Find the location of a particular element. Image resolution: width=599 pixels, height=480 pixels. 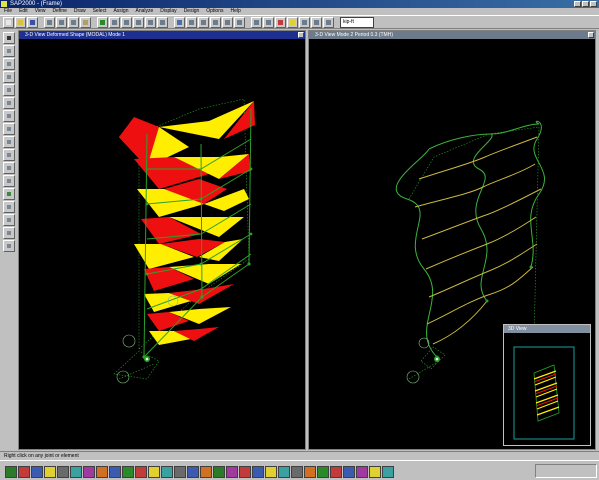

restore-view-icon is located at coordinates (162, 22).